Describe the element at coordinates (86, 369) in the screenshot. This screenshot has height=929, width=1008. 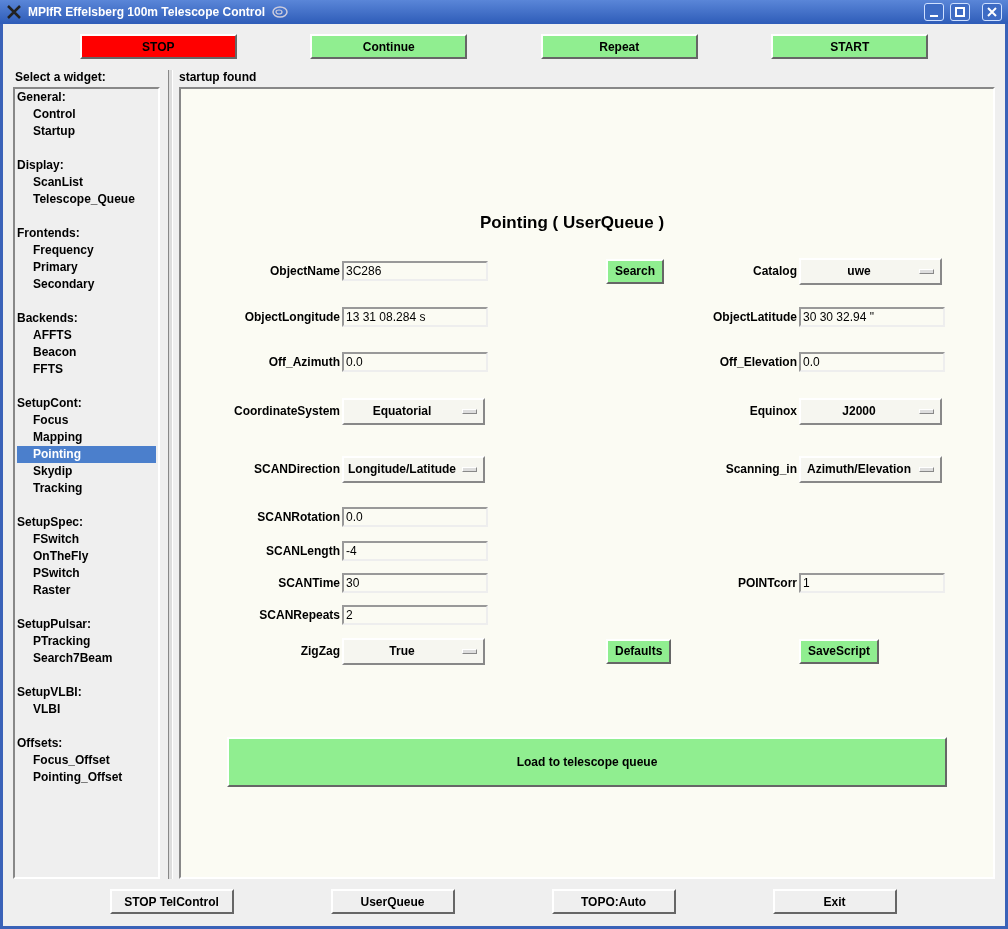
I see `list-item: FFTS` at that location.